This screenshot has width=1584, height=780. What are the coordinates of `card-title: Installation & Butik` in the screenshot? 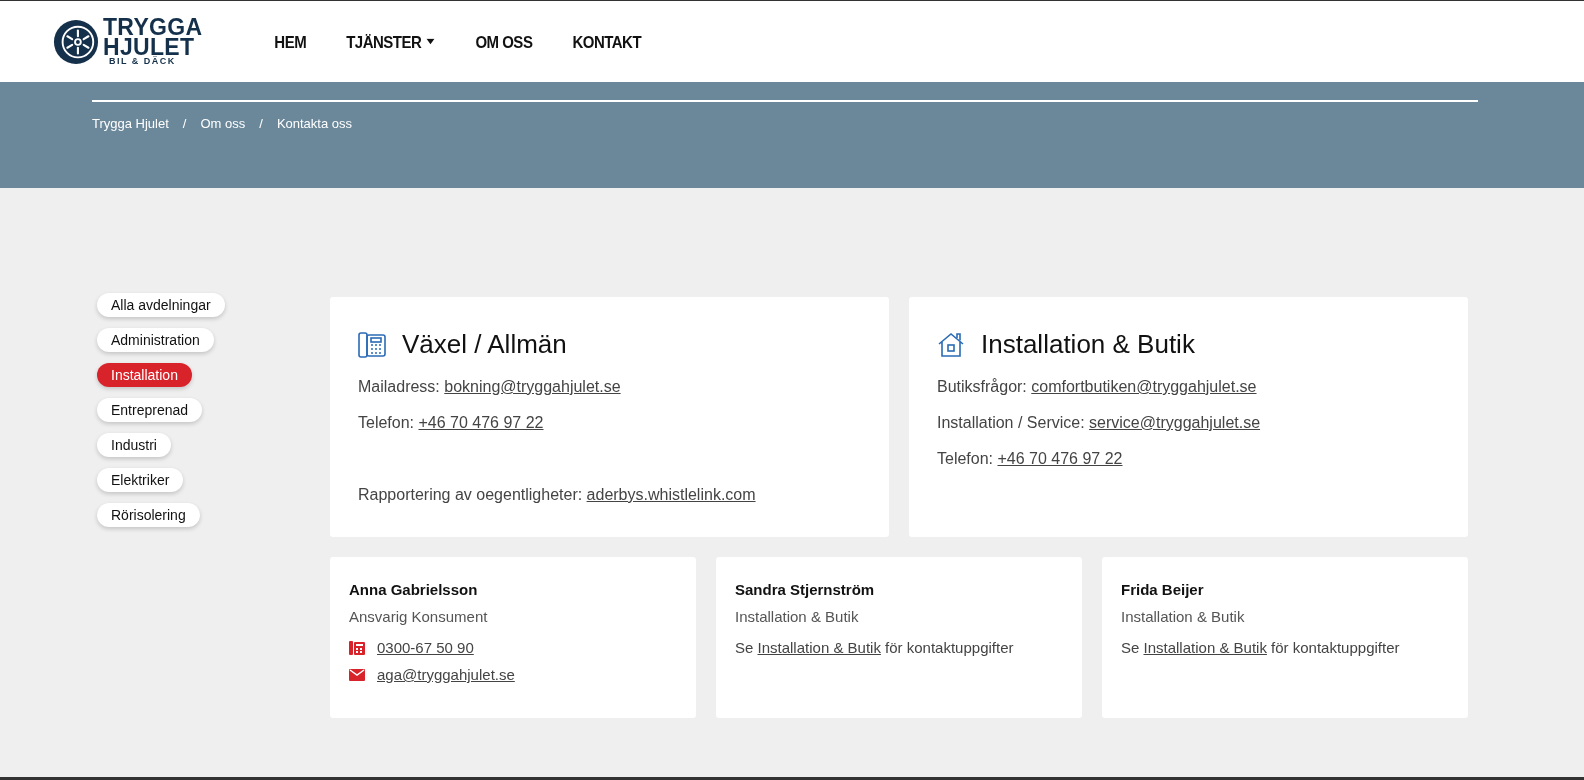 It's located at (1088, 344).